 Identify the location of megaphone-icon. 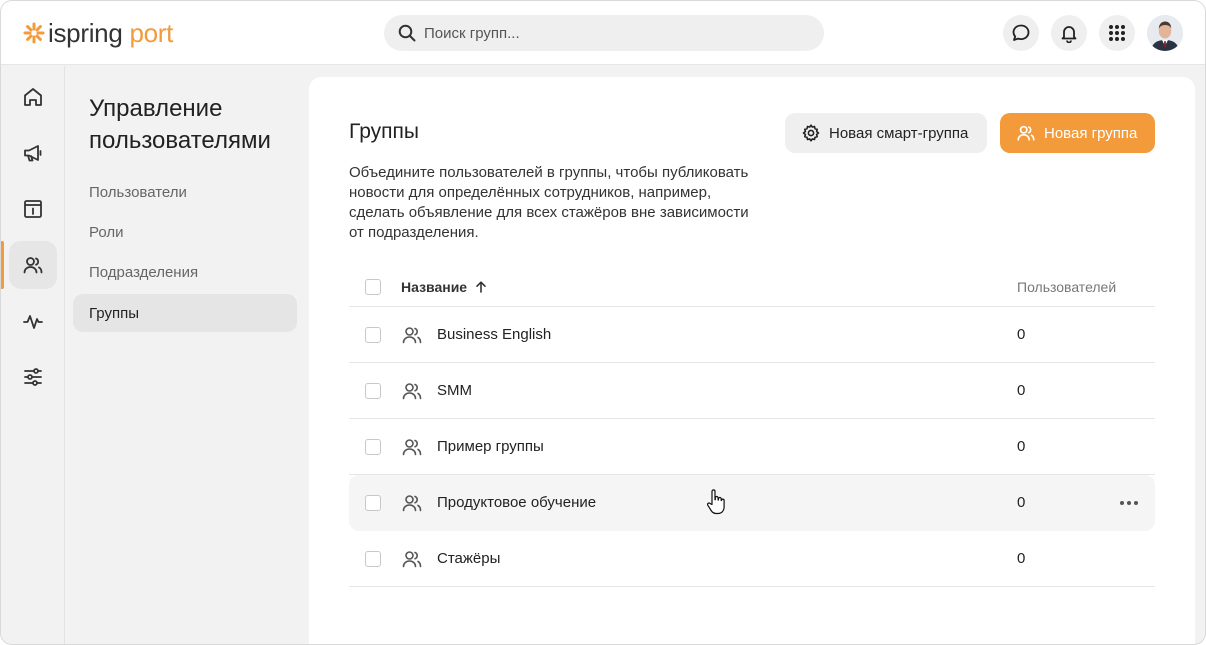
(33, 153).